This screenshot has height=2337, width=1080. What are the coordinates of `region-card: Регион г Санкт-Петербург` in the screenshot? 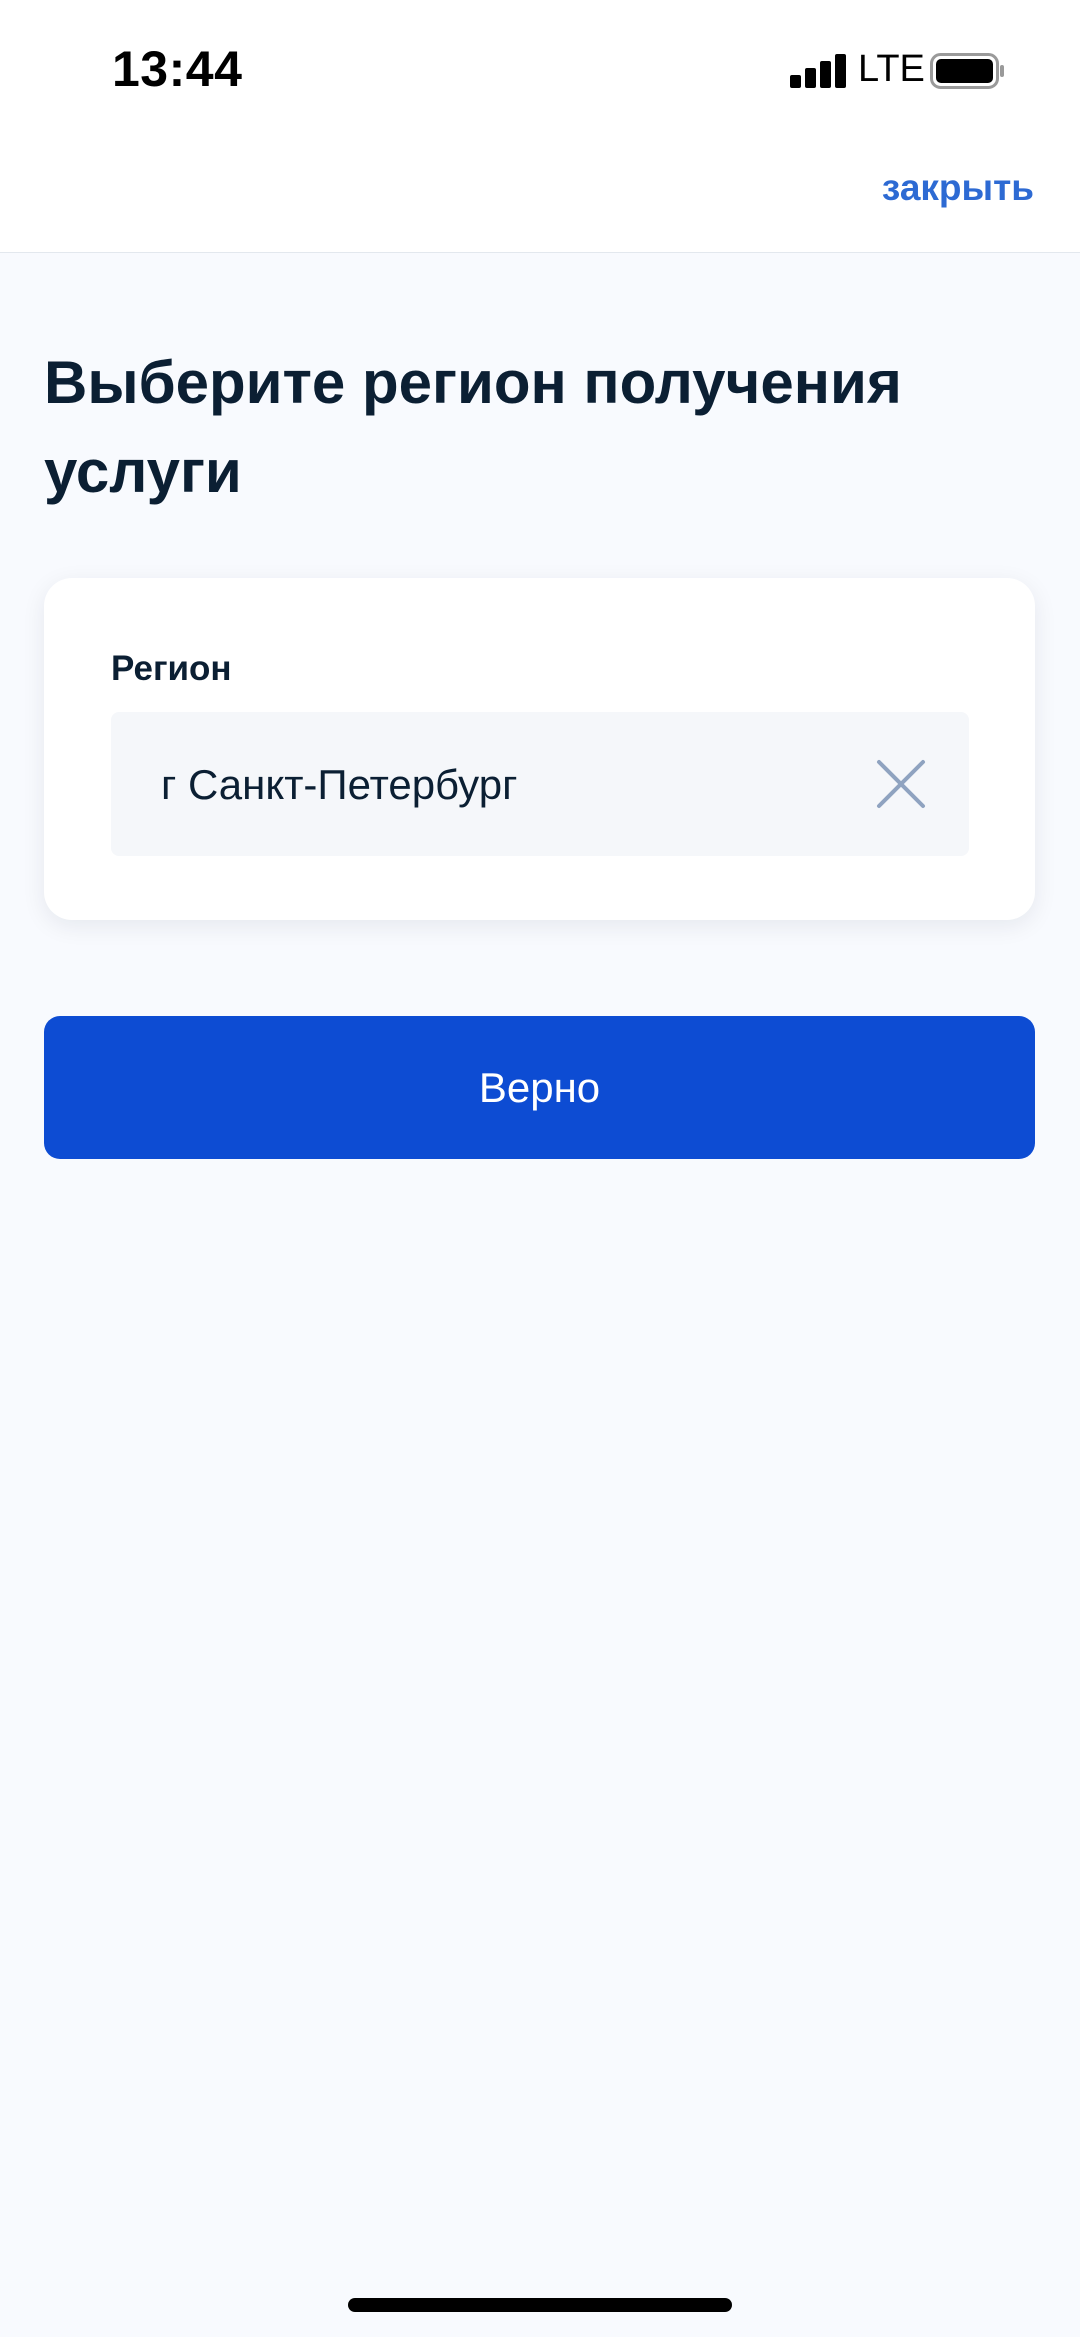 It's located at (539, 749).